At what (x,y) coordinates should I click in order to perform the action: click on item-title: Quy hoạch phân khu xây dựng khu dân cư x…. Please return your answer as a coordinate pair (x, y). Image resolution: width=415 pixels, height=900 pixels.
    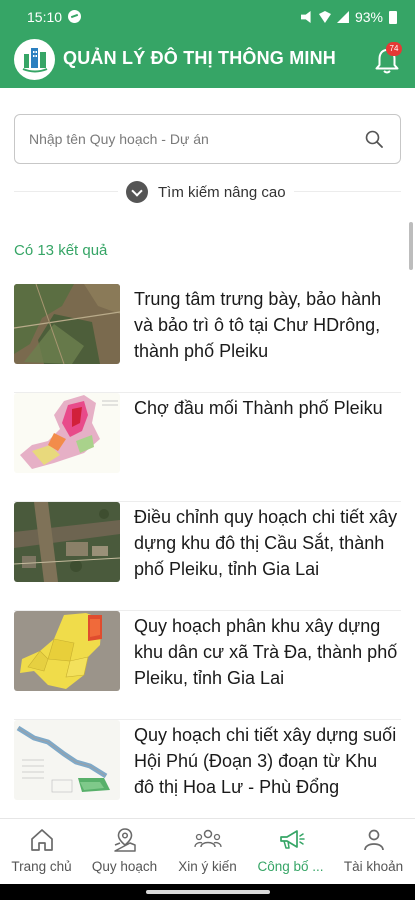
    Looking at the image, I should click on (266, 652).